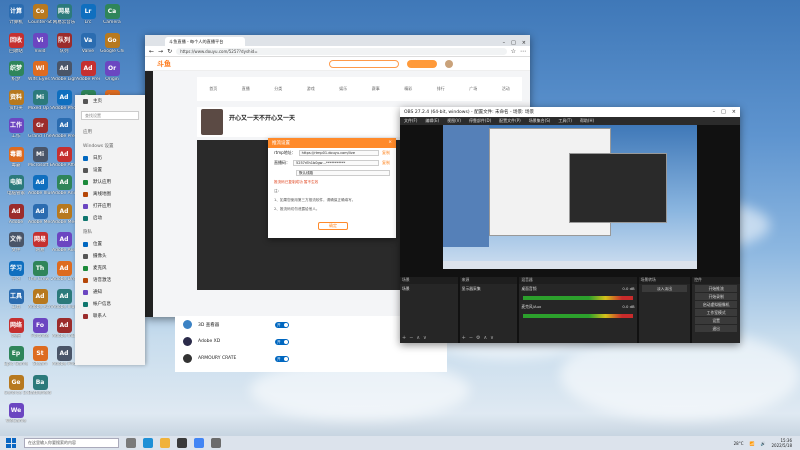  What do you see at coordinates (16, 157) in the screenshot?
I see `desktop-icon: 毒霸 毒霸` at bounding box center [16, 157].